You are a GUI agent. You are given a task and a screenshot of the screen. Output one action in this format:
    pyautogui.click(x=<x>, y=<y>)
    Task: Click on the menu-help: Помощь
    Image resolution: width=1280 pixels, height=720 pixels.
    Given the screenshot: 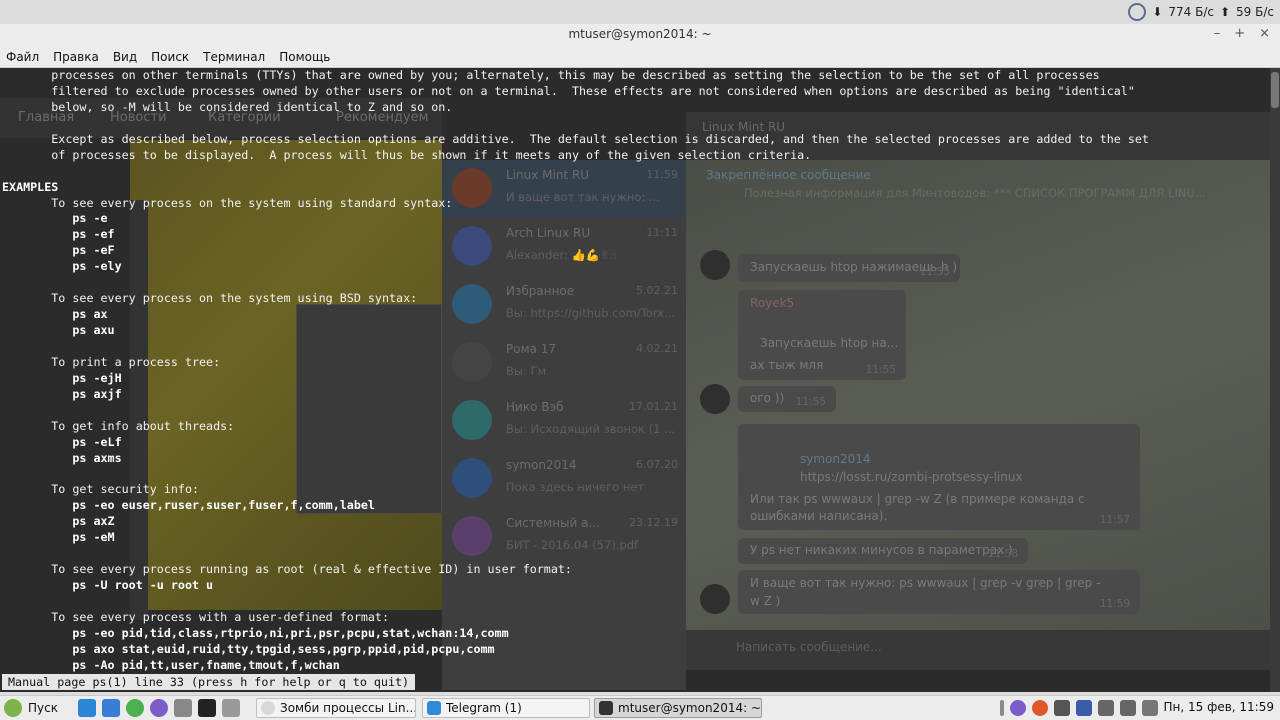 What is the action you would take?
    pyautogui.click(x=304, y=57)
    